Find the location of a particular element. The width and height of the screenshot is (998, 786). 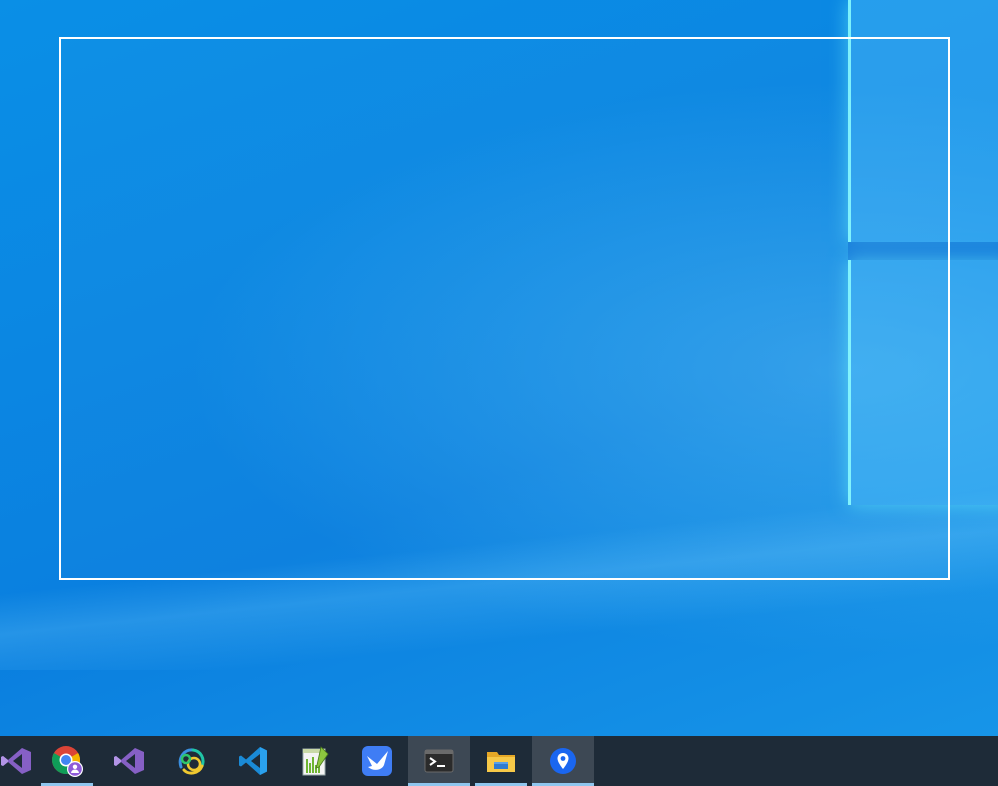

taskbar-item-feishu is located at coordinates (377, 761).